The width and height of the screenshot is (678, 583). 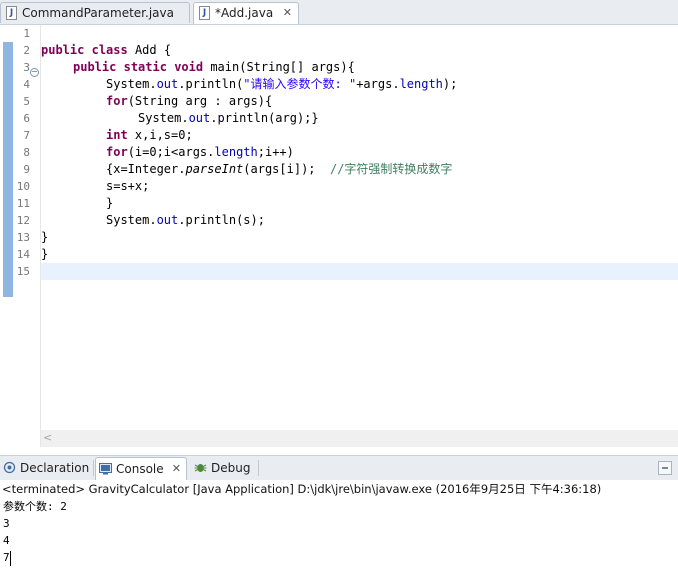 I want to click on line-number: 10, so click(x=23, y=186).